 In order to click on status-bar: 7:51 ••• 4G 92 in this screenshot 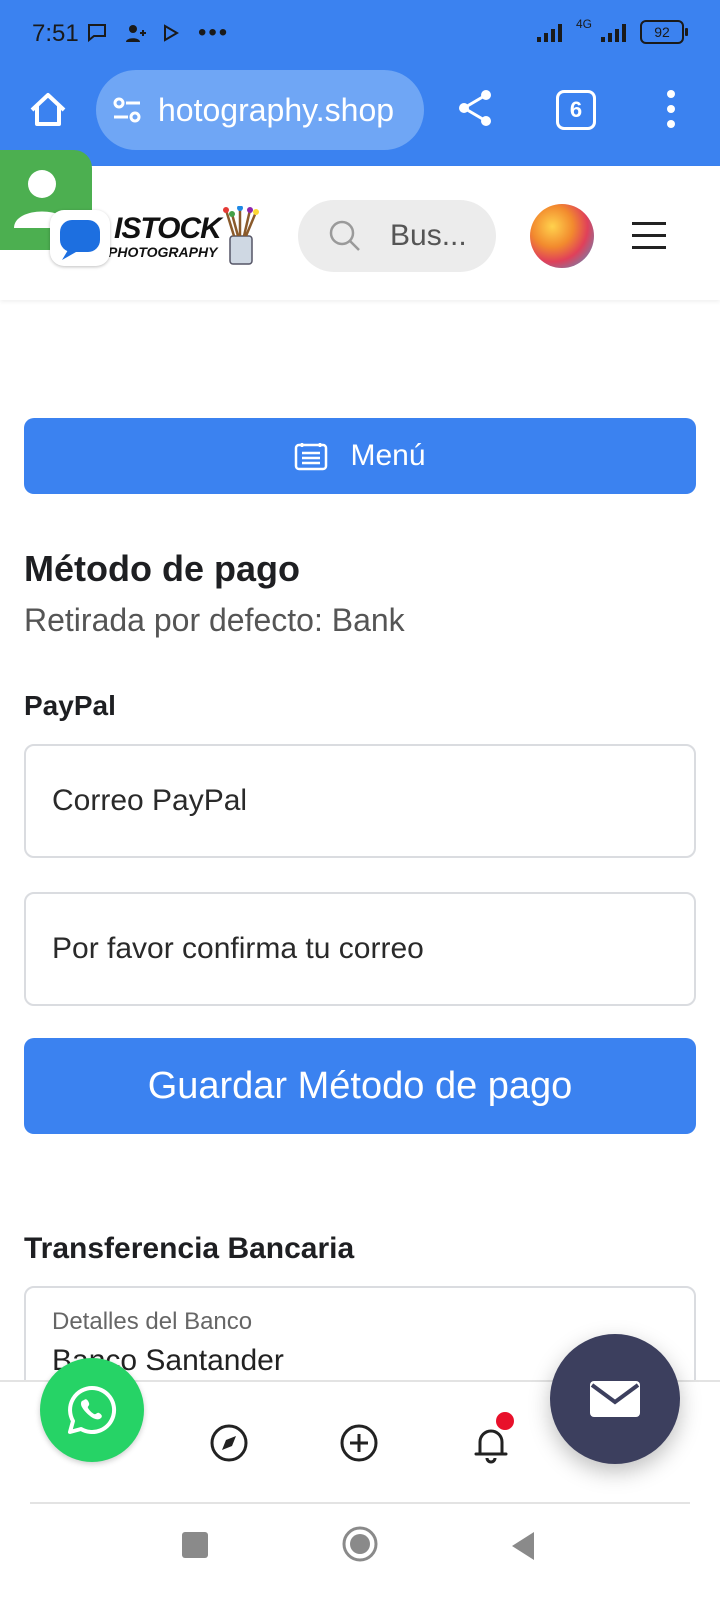, I will do `click(360, 34)`.